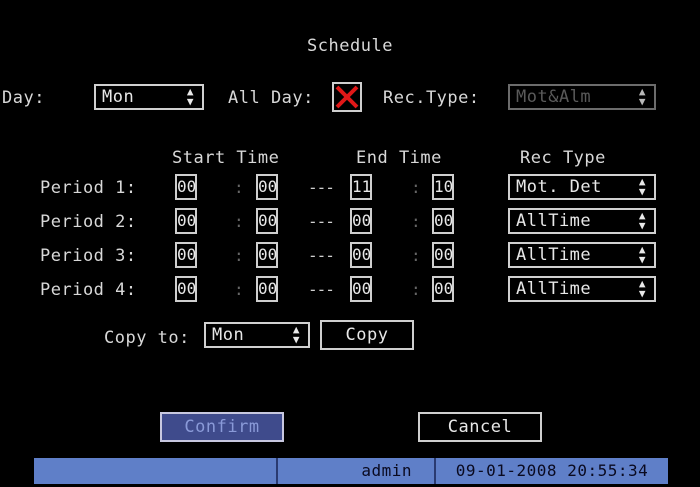 Image resolution: width=700 pixels, height=487 pixels. I want to click on cancel-button: Cancel, so click(480, 427).